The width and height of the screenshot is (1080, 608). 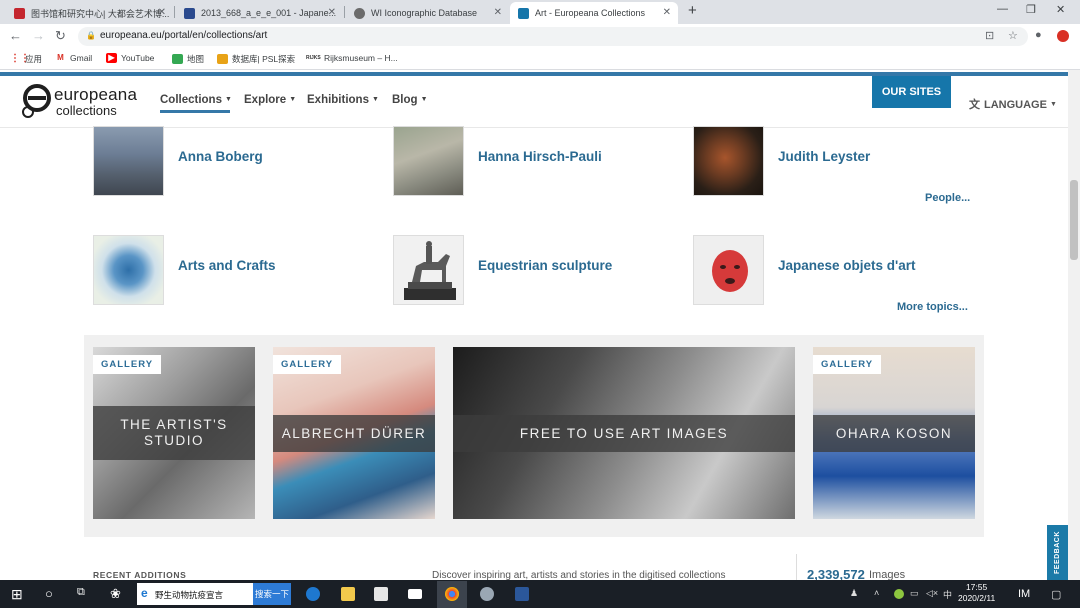 I want to click on translate-icon: ⊡, so click(x=989, y=35).